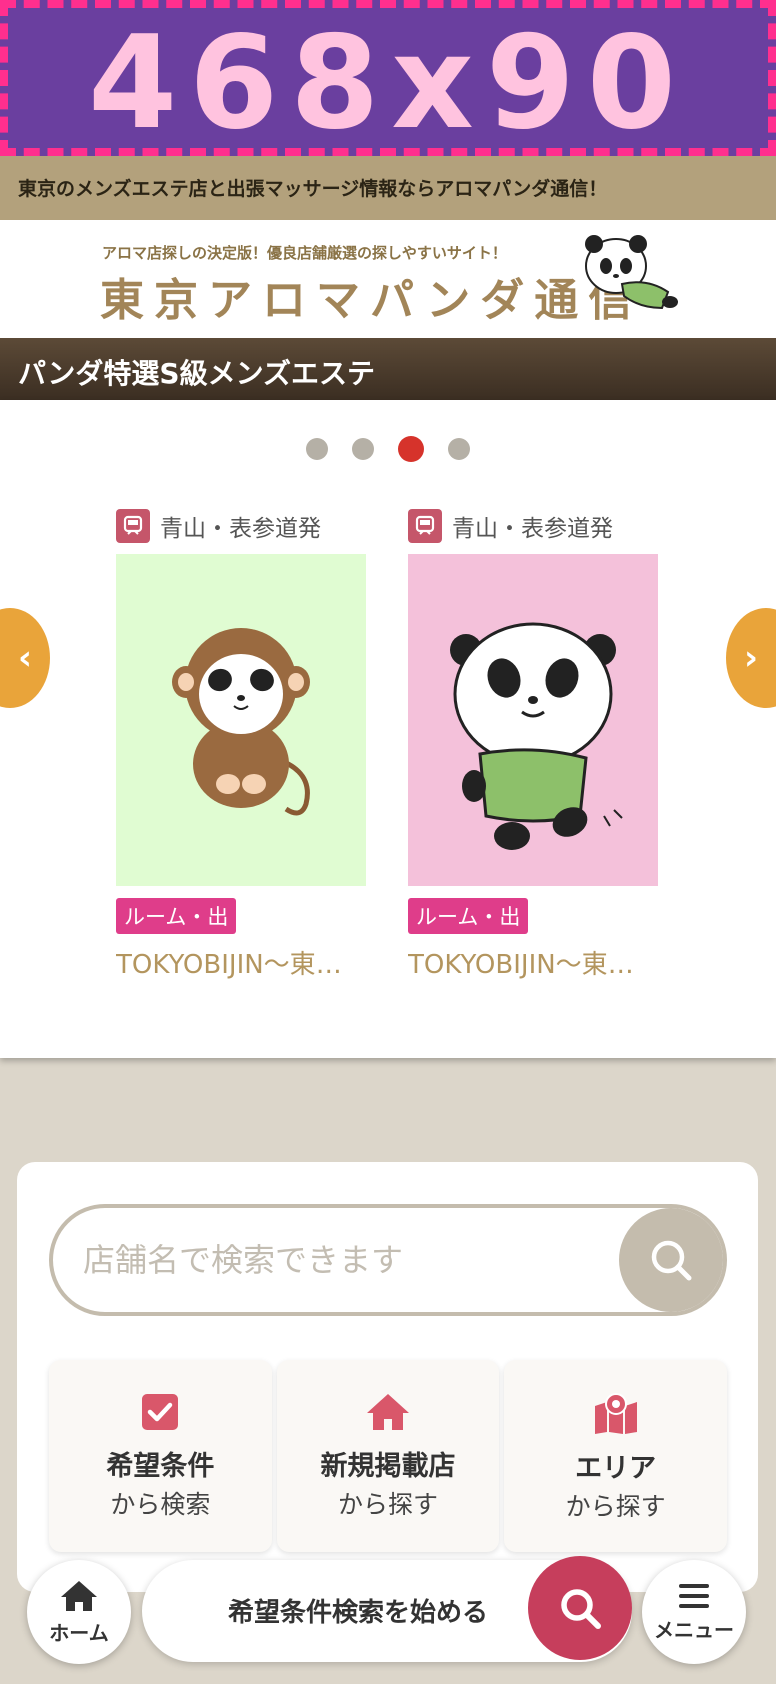 Image resolution: width=776 pixels, height=1684 pixels. I want to click on tile-title: エリア, so click(616, 1468).